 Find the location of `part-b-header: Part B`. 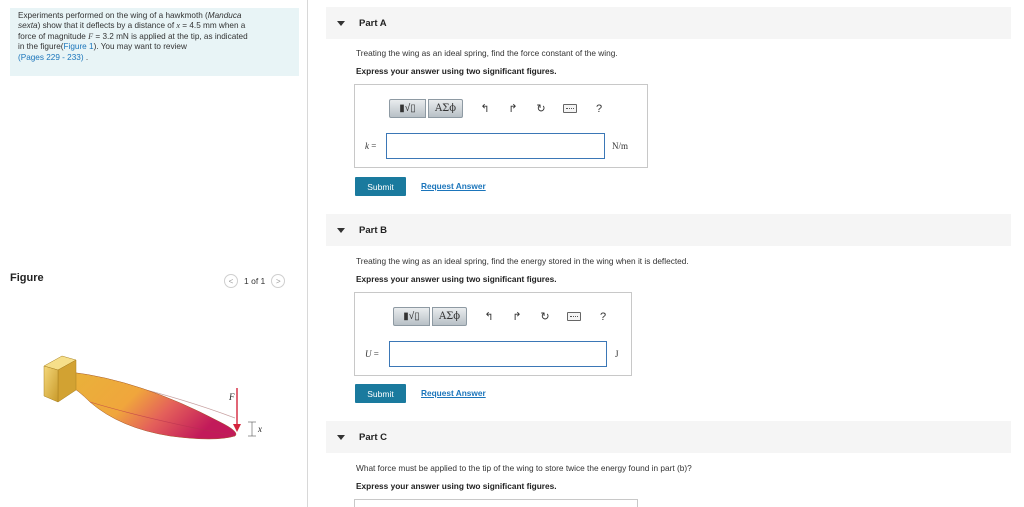

part-b-header: Part B is located at coordinates (668, 230).